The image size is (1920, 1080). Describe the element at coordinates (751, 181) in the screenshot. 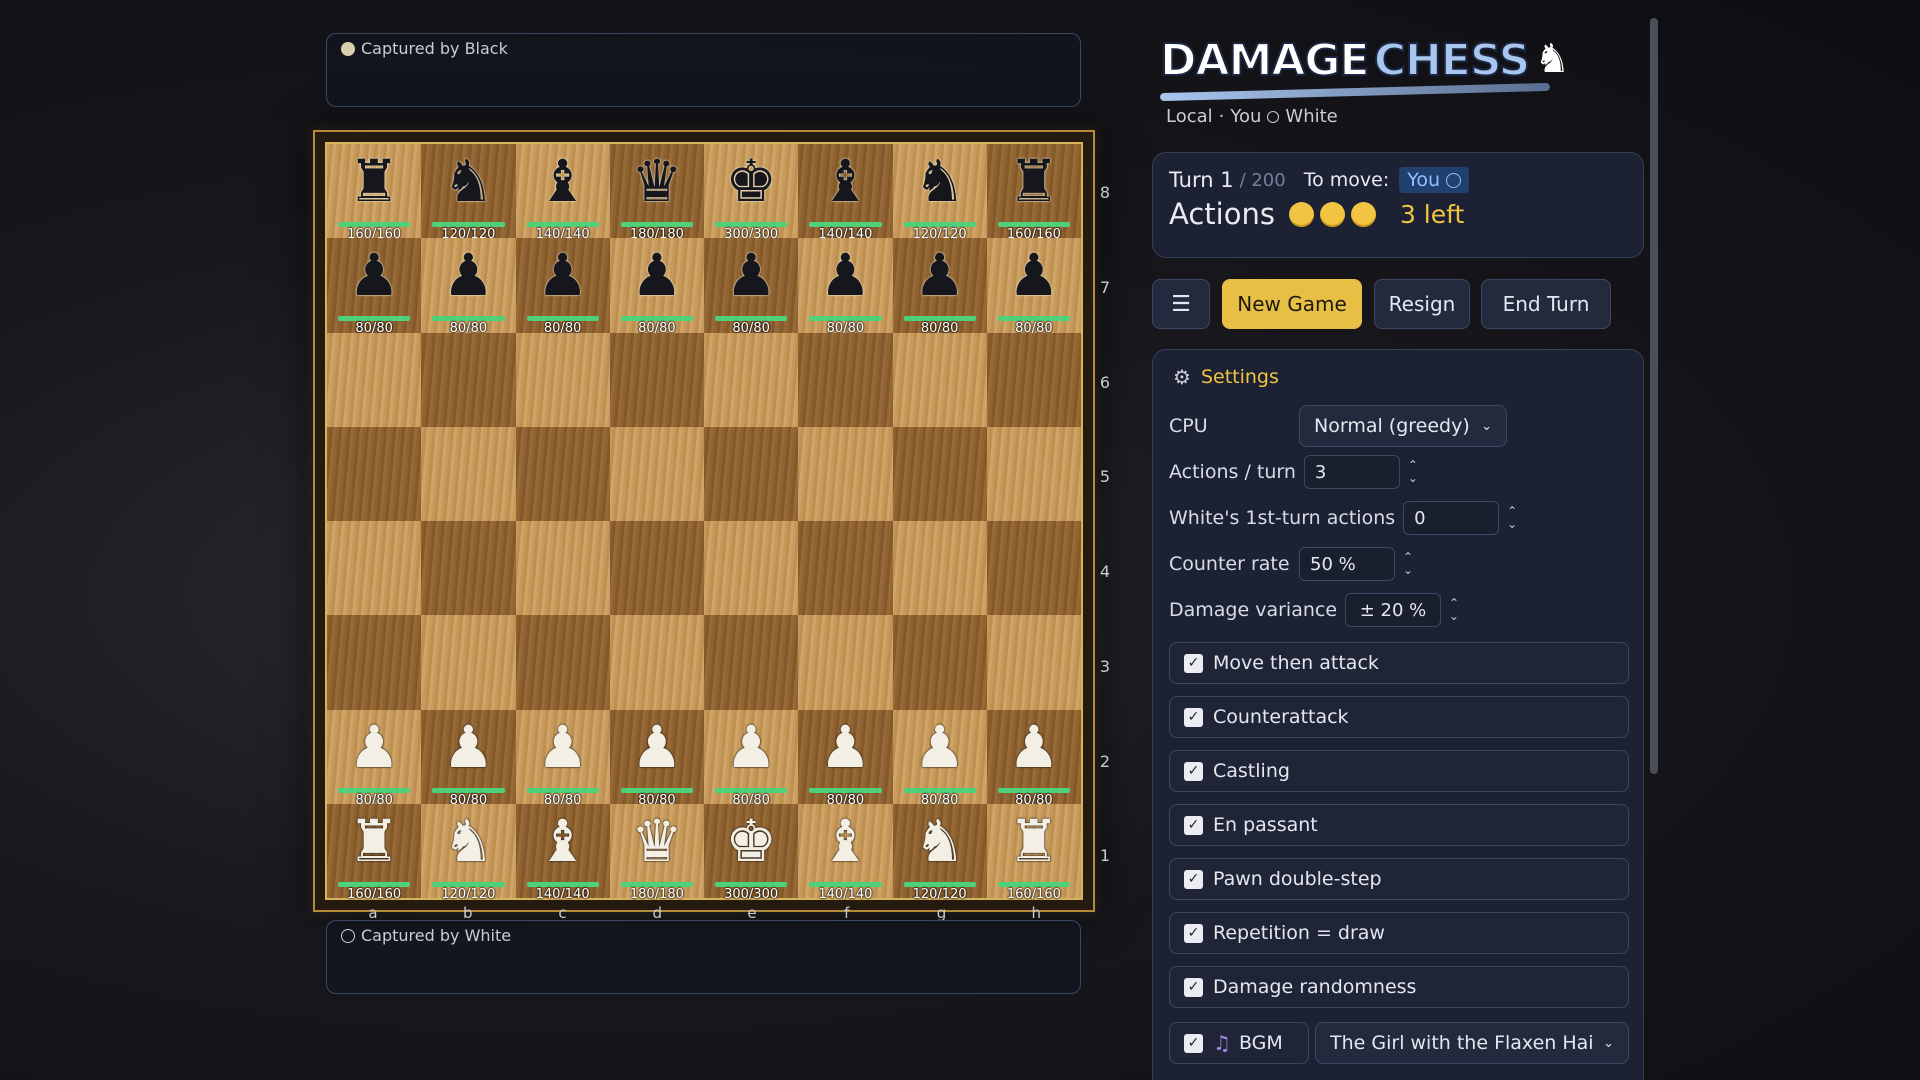

I see `black-king-piece: ♚` at that location.